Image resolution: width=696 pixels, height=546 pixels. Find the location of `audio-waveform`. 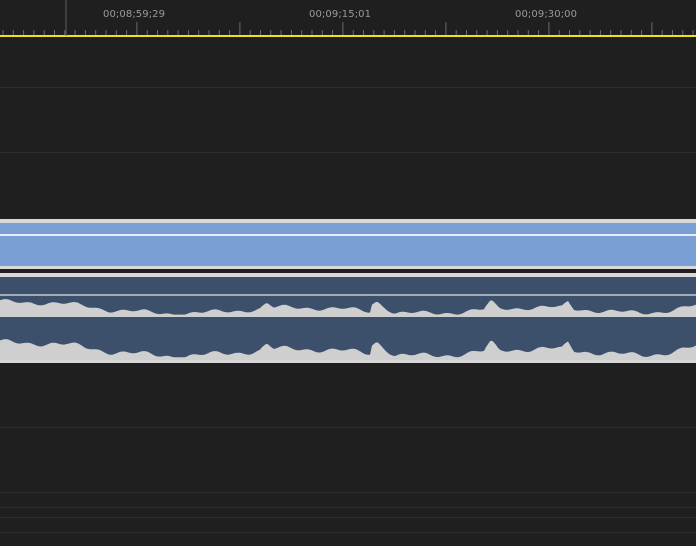

audio-waveform is located at coordinates (348, 327).